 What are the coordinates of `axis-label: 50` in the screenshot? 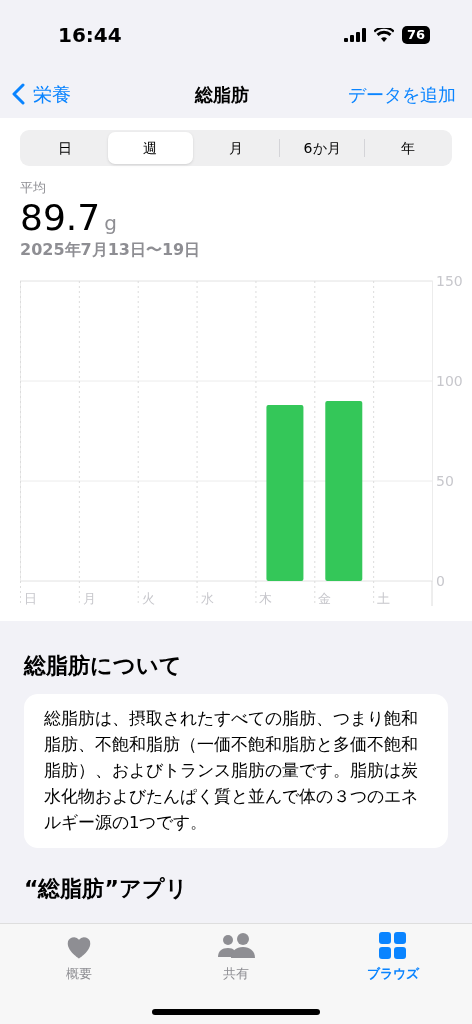 It's located at (445, 480).